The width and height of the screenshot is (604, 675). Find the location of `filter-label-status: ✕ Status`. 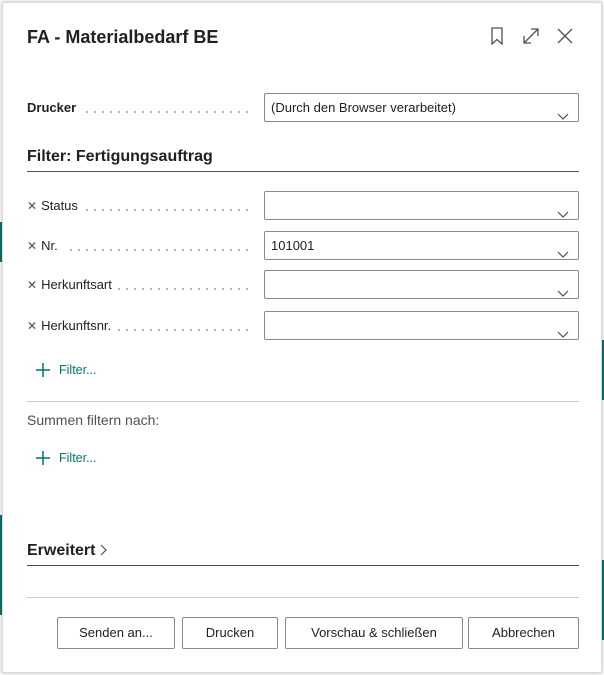

filter-label-status: ✕ Status is located at coordinates (55, 205).